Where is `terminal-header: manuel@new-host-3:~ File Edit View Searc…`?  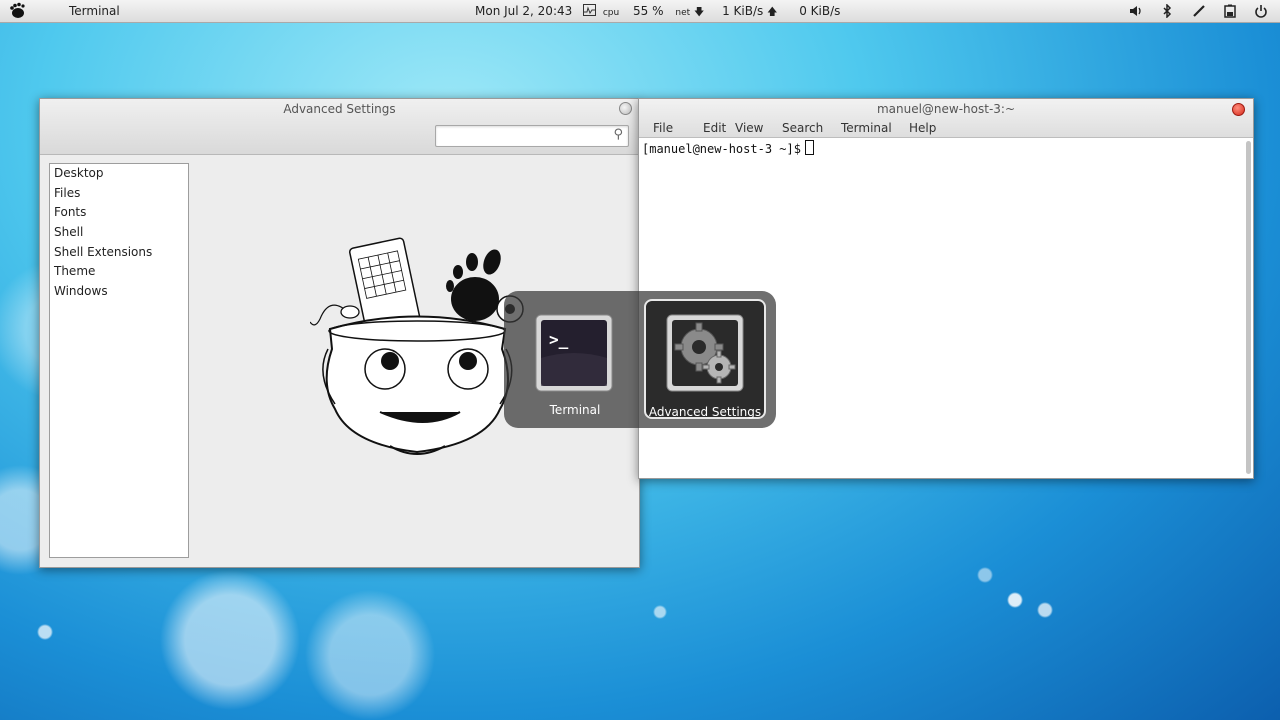 terminal-header: manuel@new-host-3:~ File Edit View Searc… is located at coordinates (946, 118).